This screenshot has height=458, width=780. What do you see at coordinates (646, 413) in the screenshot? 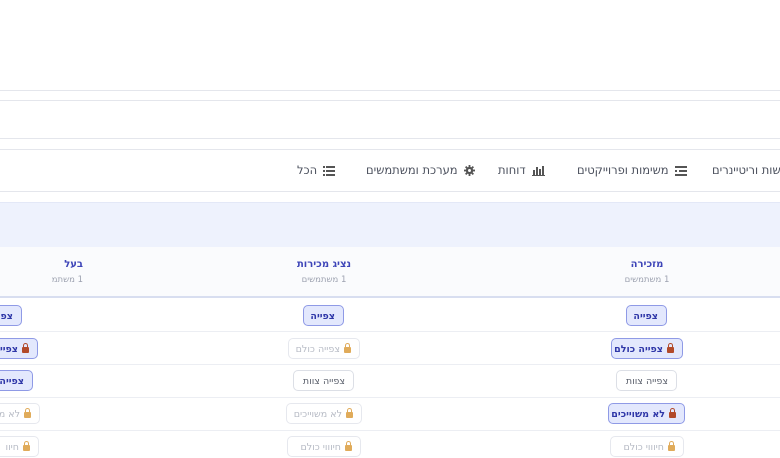
I see `perm-unassigned-secretary: לא משוייכים` at bounding box center [646, 413].